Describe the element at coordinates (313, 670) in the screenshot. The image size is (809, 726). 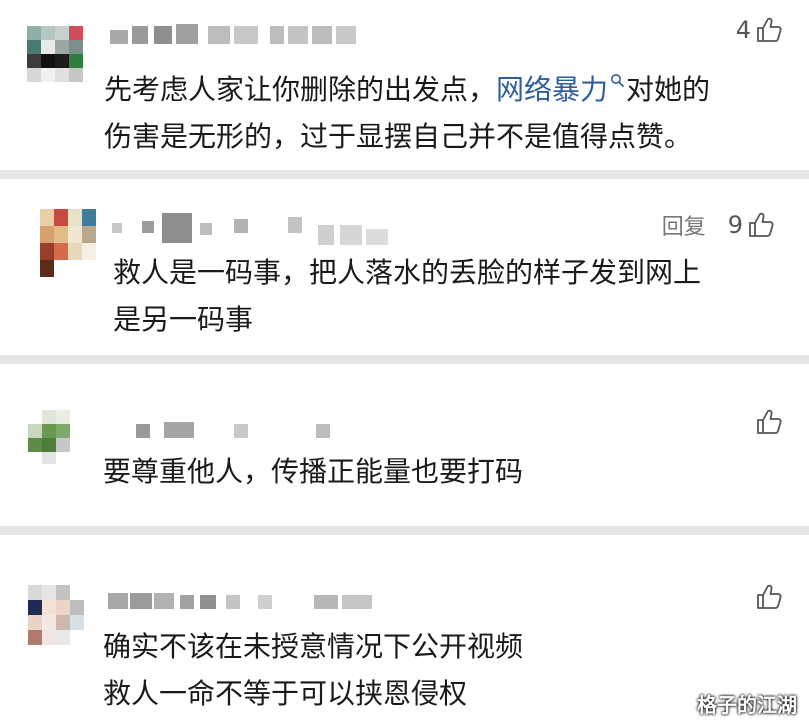
I see `comment-text: 确实不该在未授意情况下公开视频 救人一命不等于可以挟恩侵权` at that location.